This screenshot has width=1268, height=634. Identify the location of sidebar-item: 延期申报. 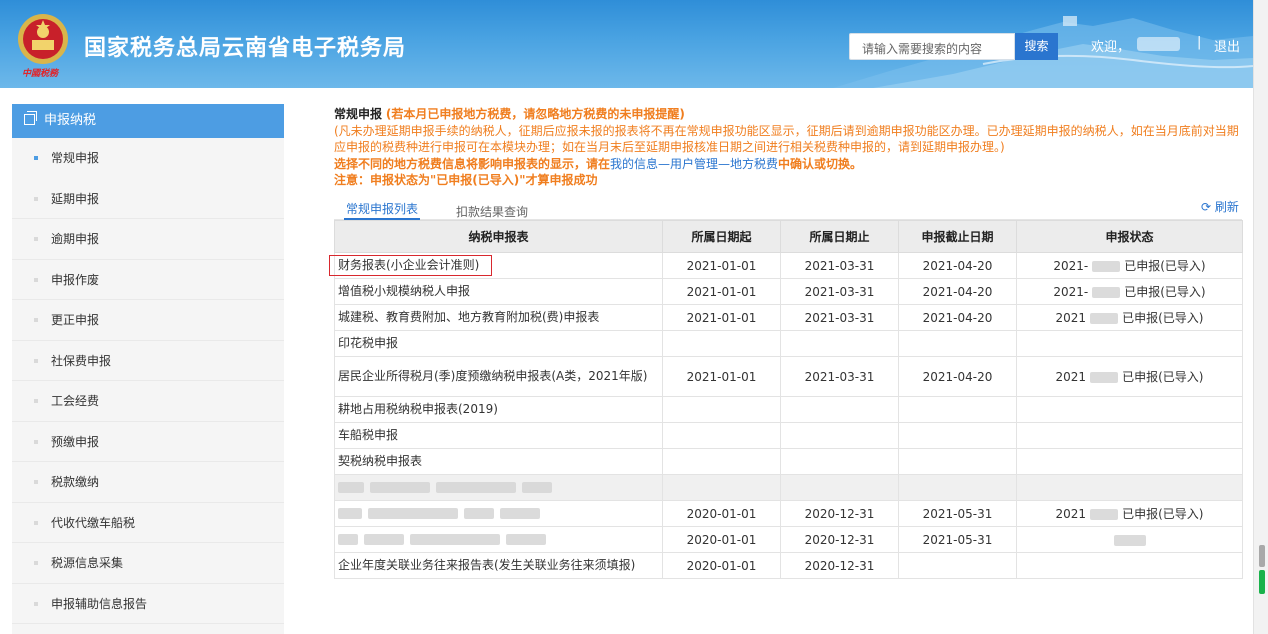
(148, 199).